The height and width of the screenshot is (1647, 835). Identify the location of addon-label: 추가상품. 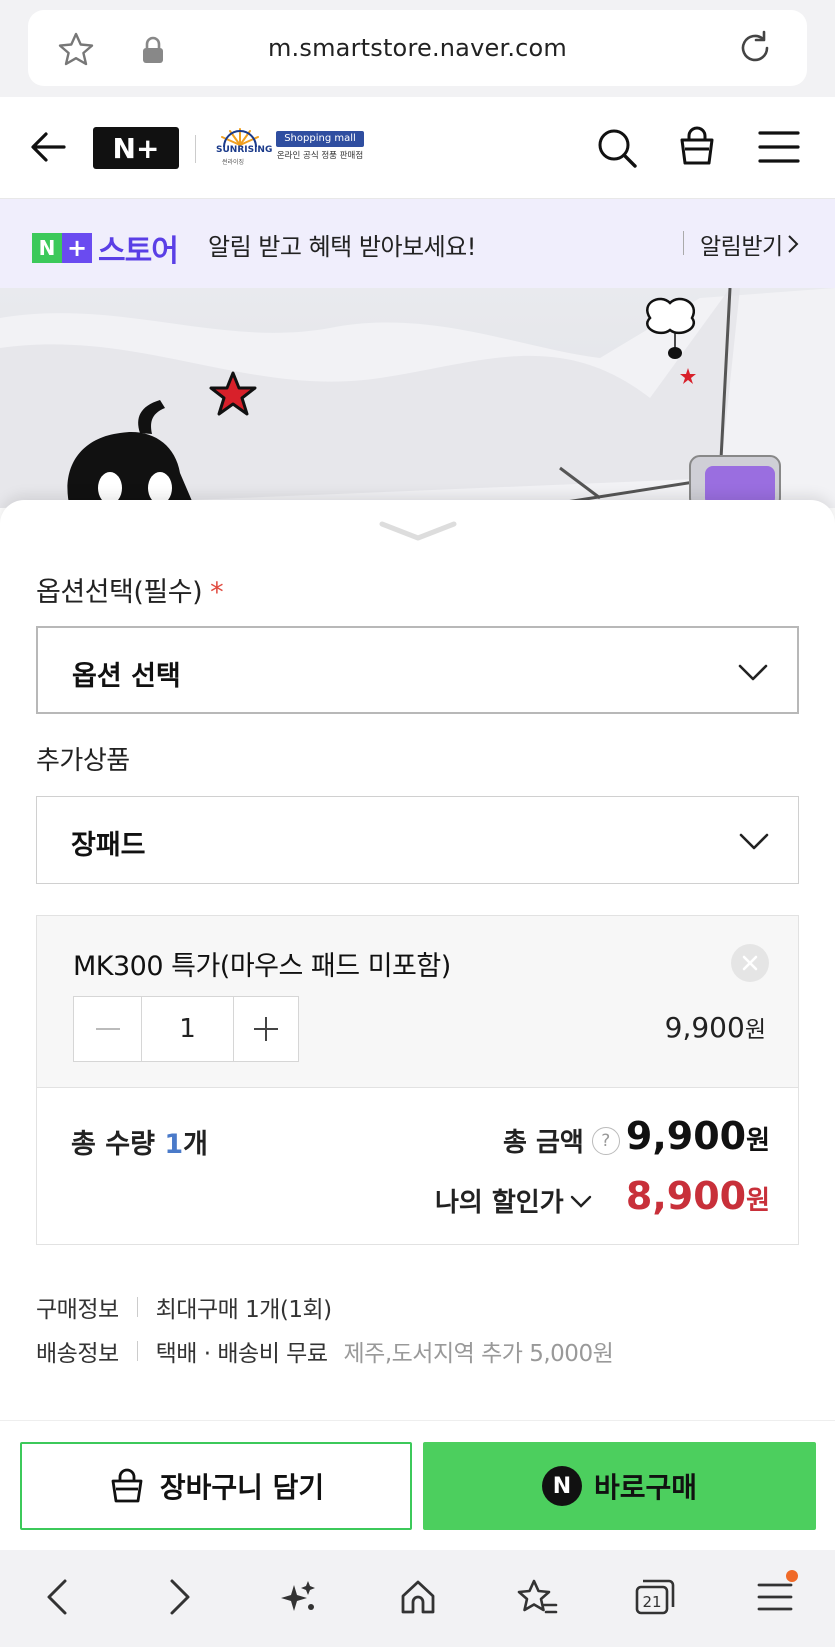
(83, 761).